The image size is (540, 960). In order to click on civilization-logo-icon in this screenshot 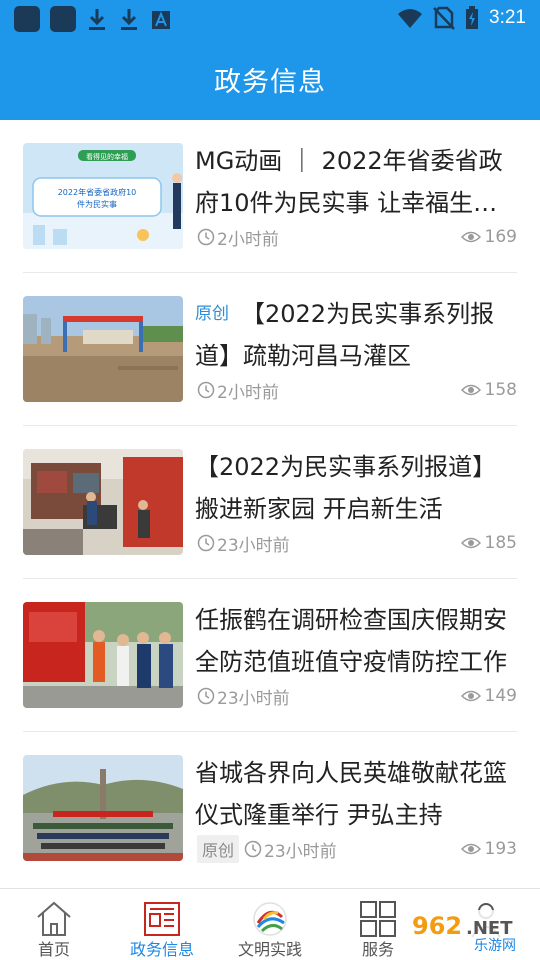, I will do `click(270, 919)`.